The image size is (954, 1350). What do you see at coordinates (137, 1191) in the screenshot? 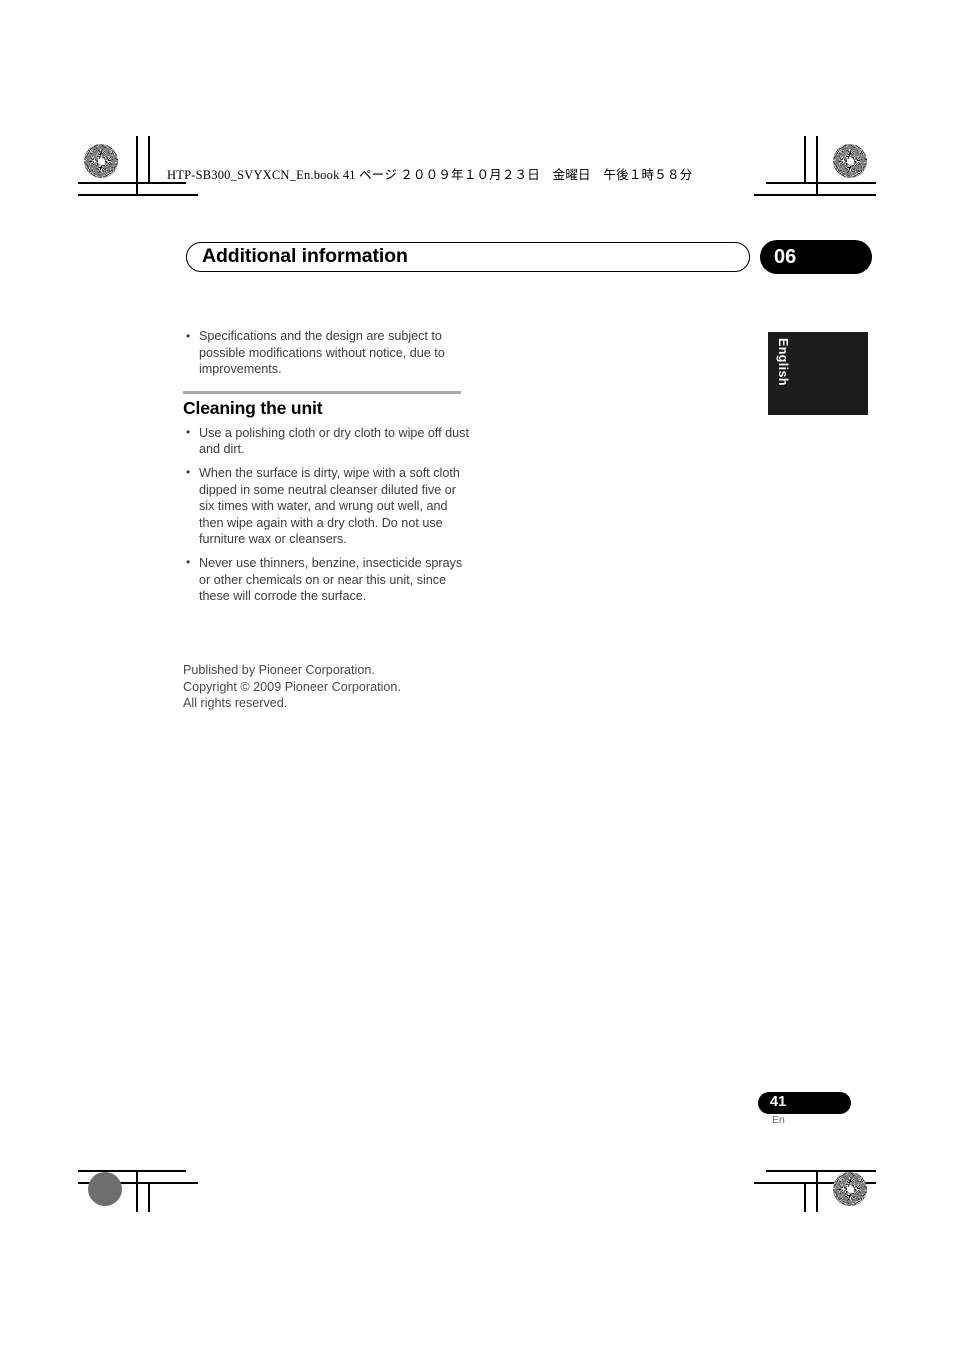
I see `crop-mark-bottom-left-v1` at bounding box center [137, 1191].